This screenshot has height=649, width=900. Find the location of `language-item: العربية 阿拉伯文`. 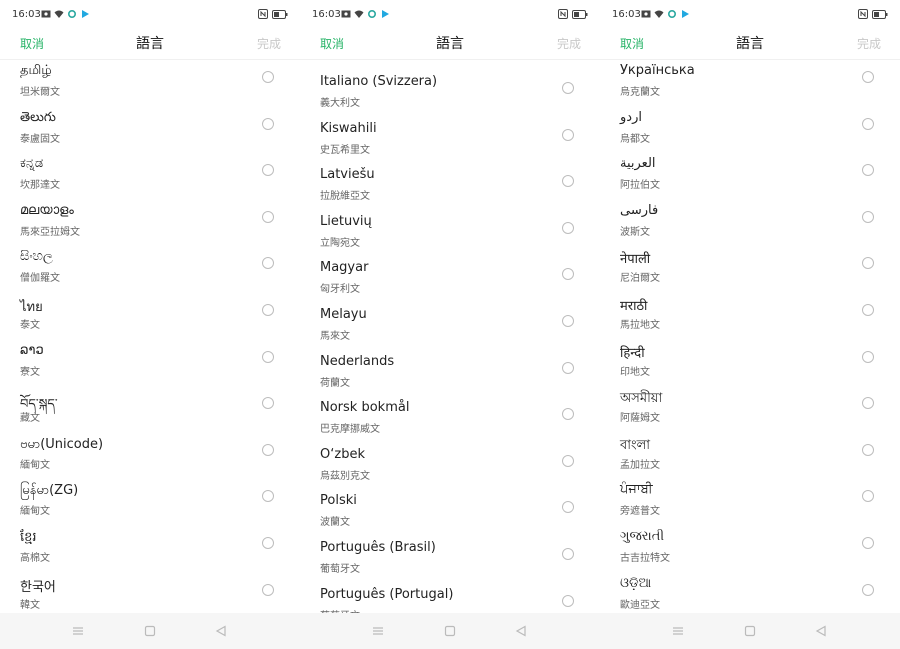

language-item: العربية 阿拉伯文 is located at coordinates (750, 177).